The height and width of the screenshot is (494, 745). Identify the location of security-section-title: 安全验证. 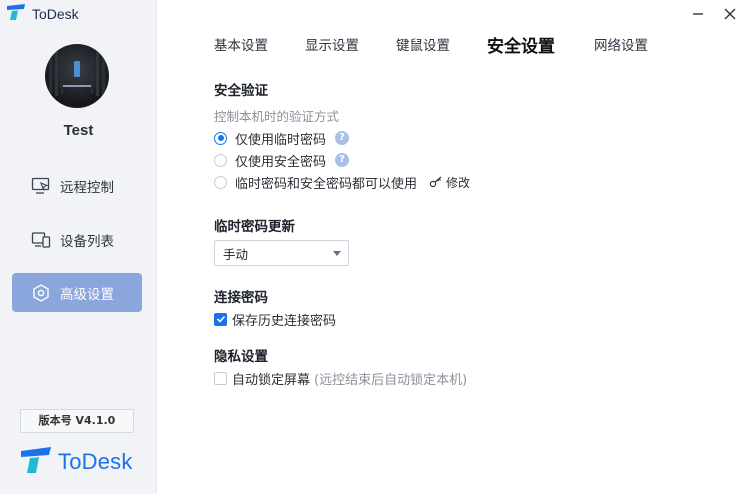
(241, 91).